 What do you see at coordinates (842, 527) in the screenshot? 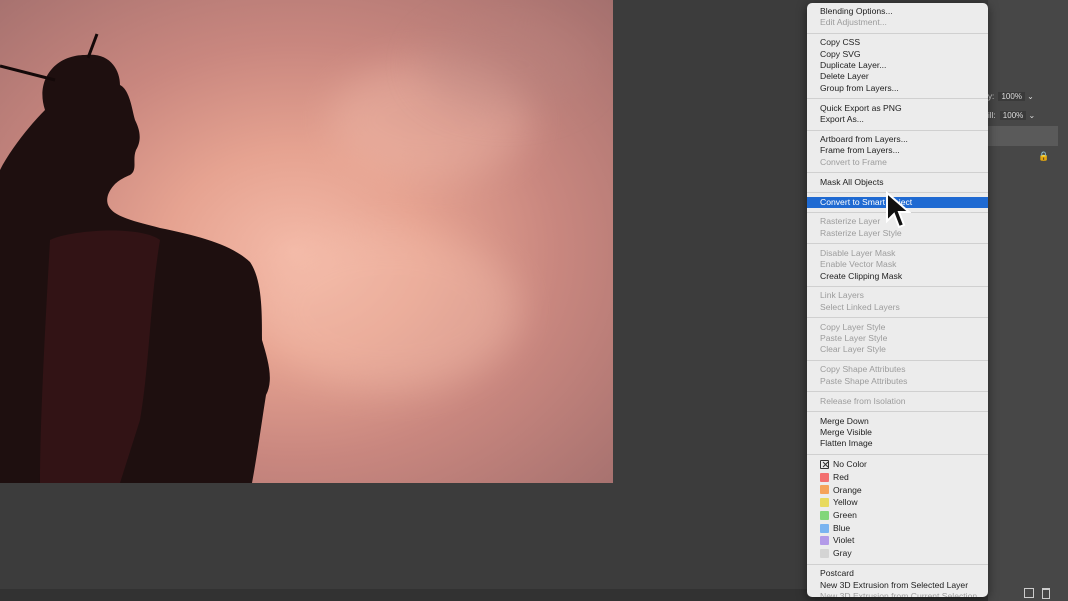
I see `color-item-label: Blue` at bounding box center [842, 527].